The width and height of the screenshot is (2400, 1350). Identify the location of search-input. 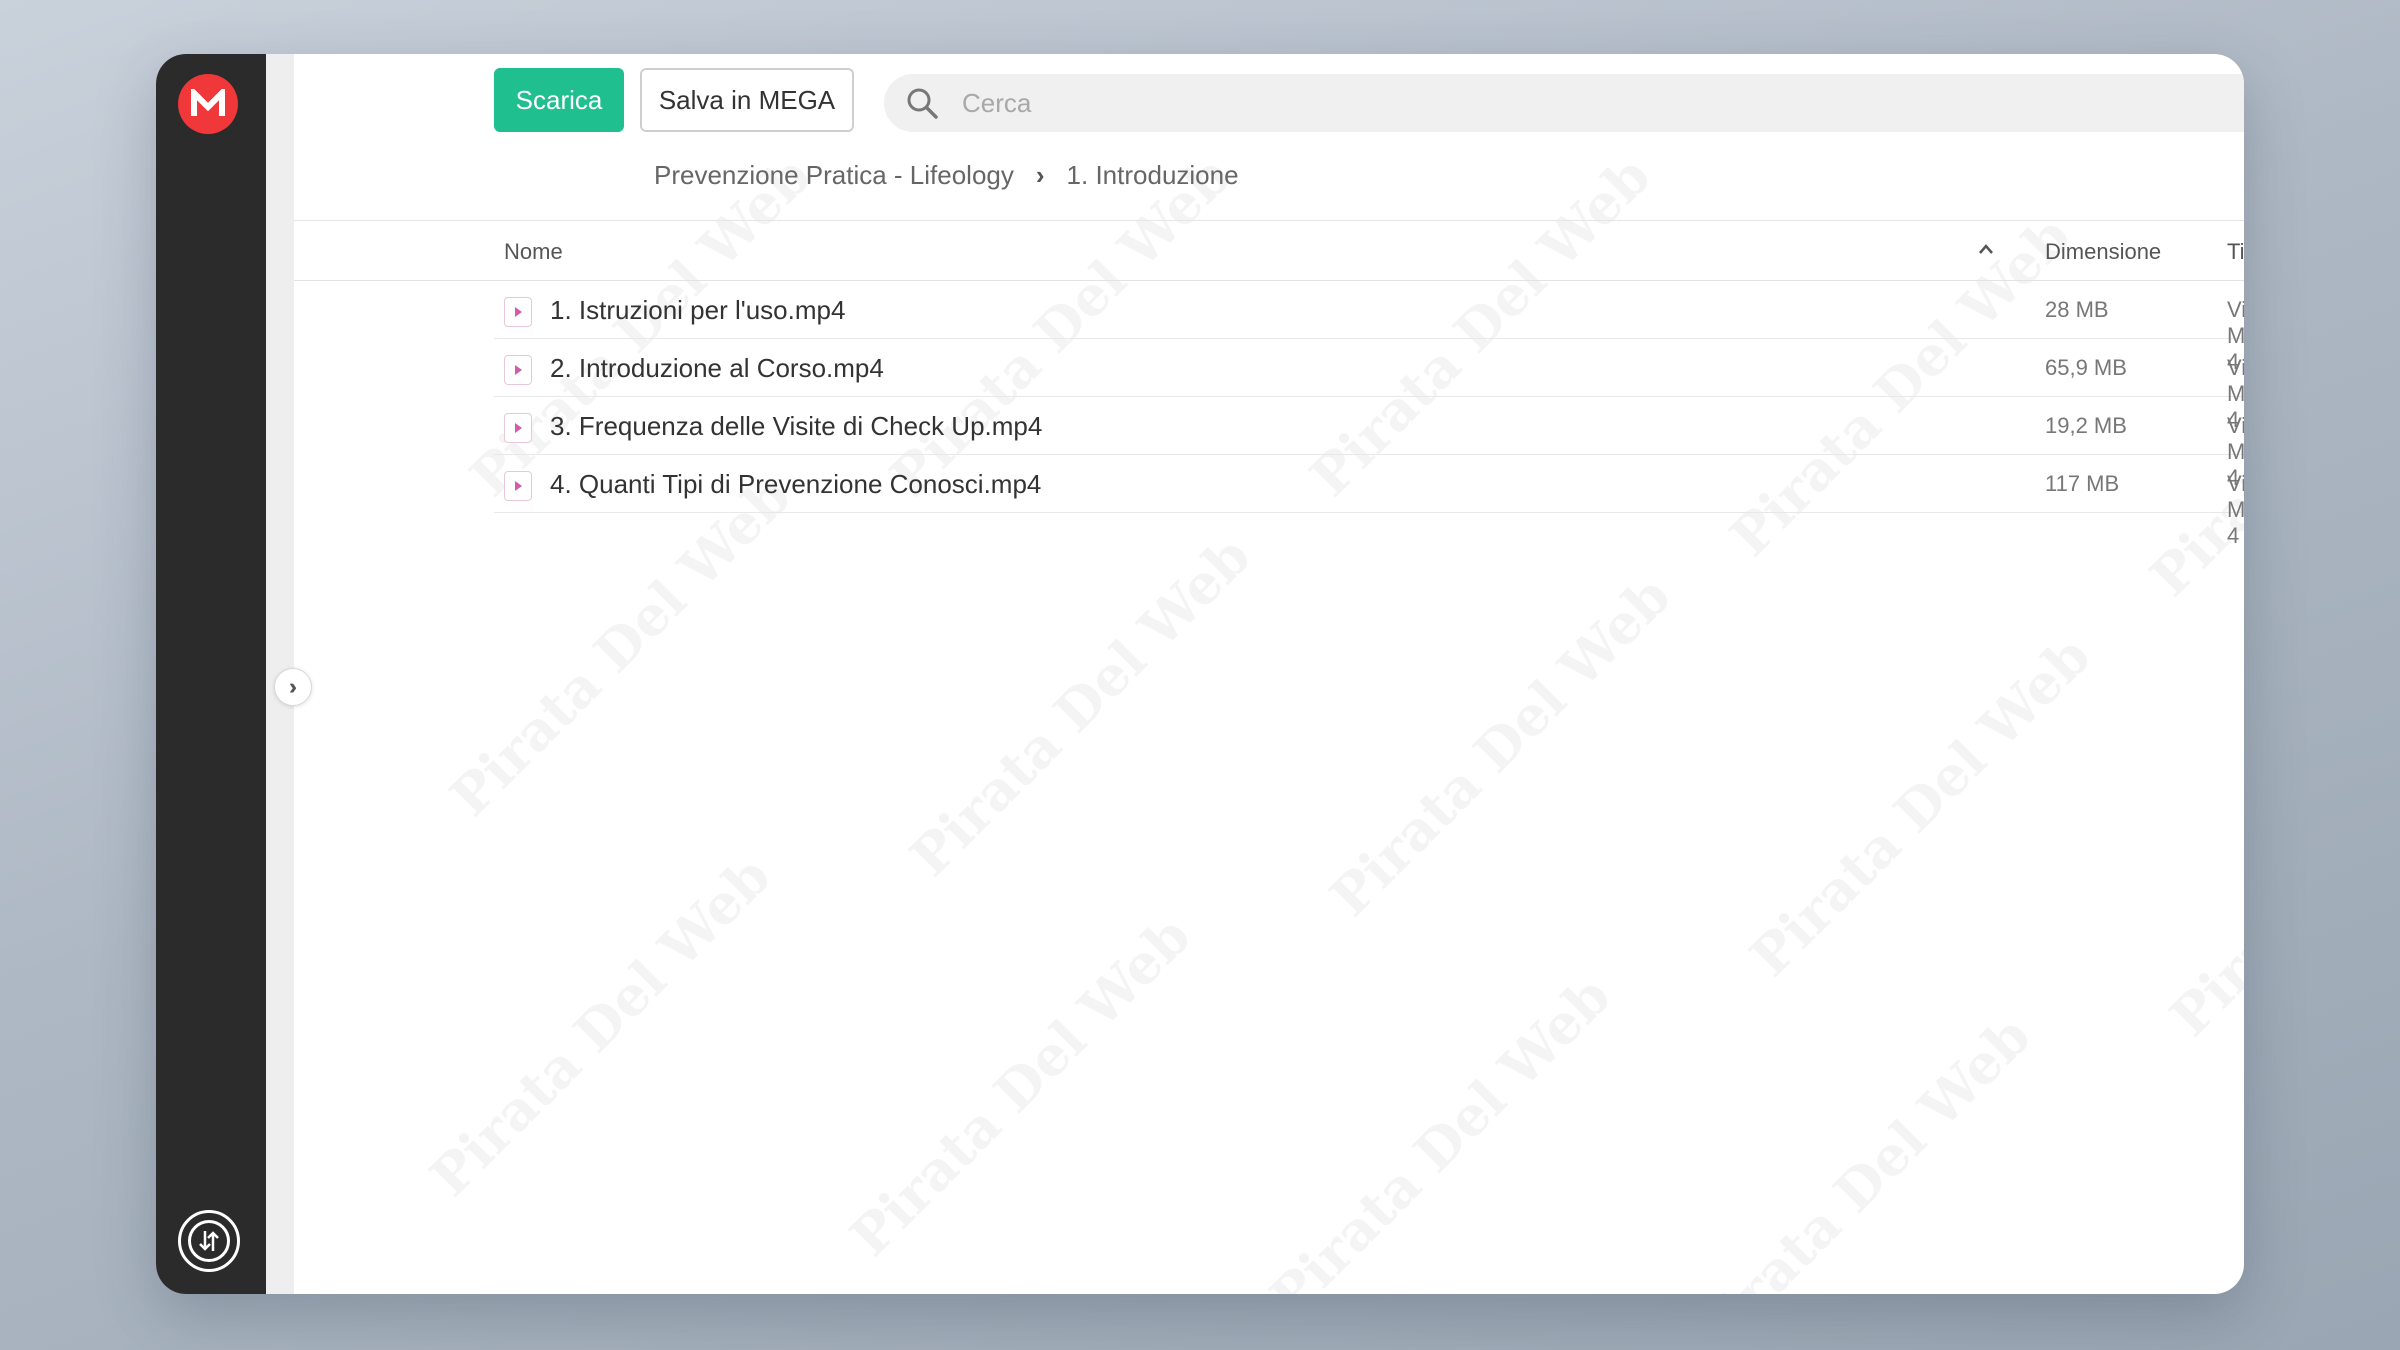
(1603, 103).